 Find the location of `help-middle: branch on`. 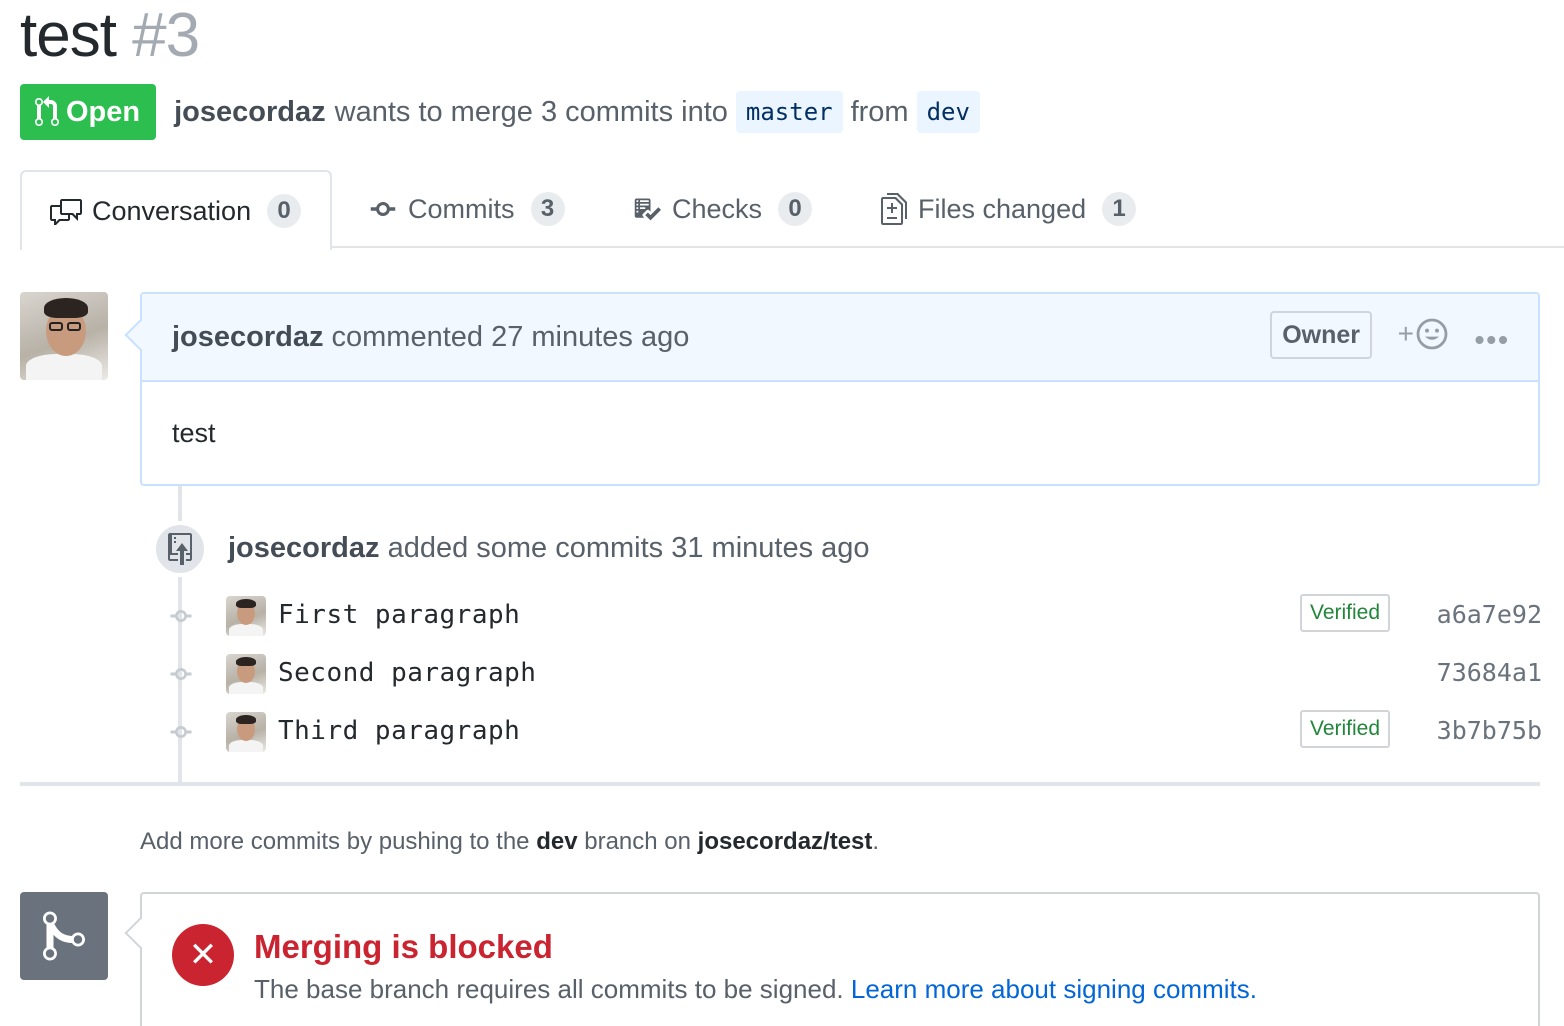

help-middle: branch on is located at coordinates (637, 841).